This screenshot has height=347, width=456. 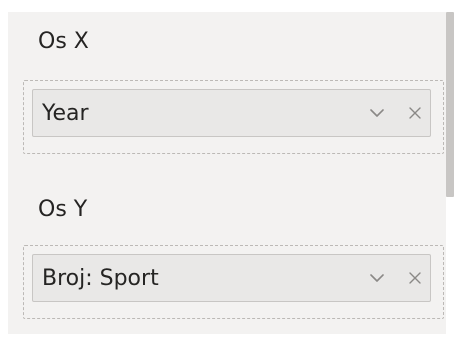 What do you see at coordinates (100, 278) in the screenshot?
I see `y-axis-field-name: Broj: Sport` at bounding box center [100, 278].